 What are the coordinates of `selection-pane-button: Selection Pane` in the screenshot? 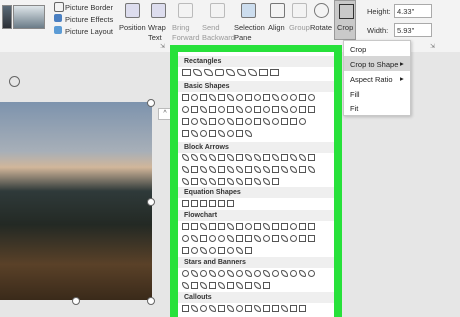 It's located at (249, 33).